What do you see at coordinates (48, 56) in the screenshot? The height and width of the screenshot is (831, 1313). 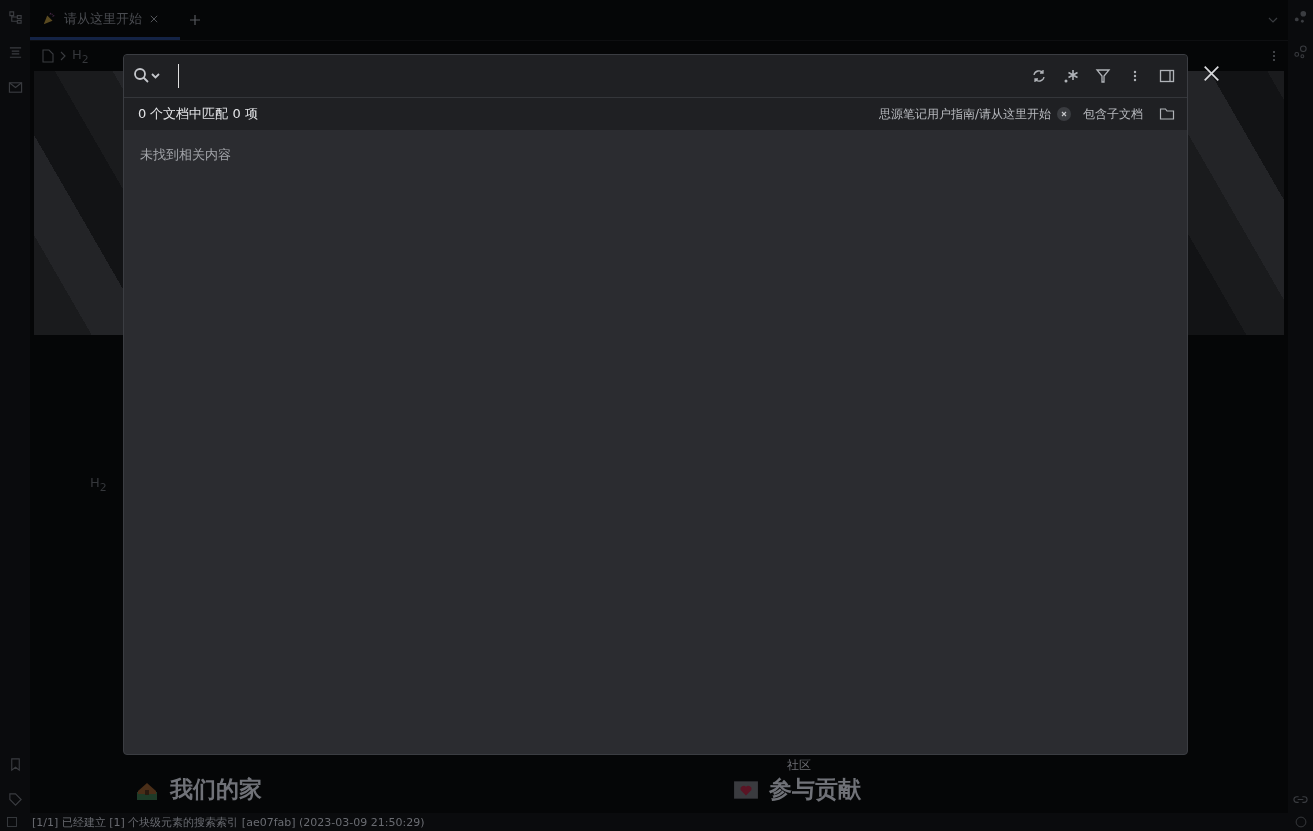 I see `document-icon` at bounding box center [48, 56].